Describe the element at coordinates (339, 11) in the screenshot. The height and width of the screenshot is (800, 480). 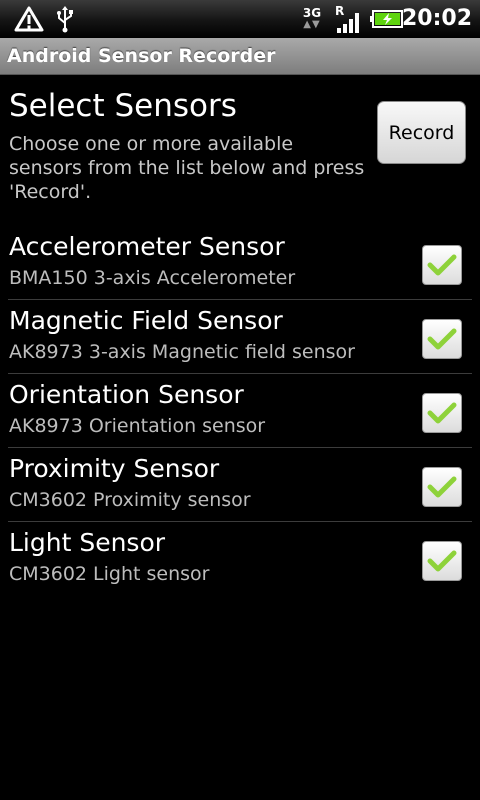
I see `roaming-indicator: R` at that location.